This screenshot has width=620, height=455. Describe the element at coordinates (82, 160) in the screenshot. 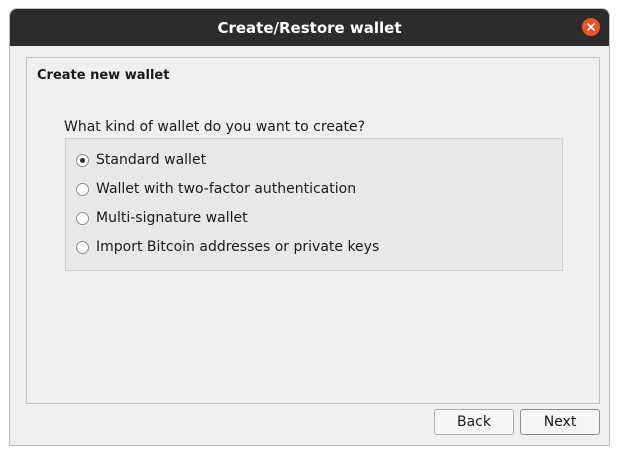

I see `radio-button-selected` at that location.